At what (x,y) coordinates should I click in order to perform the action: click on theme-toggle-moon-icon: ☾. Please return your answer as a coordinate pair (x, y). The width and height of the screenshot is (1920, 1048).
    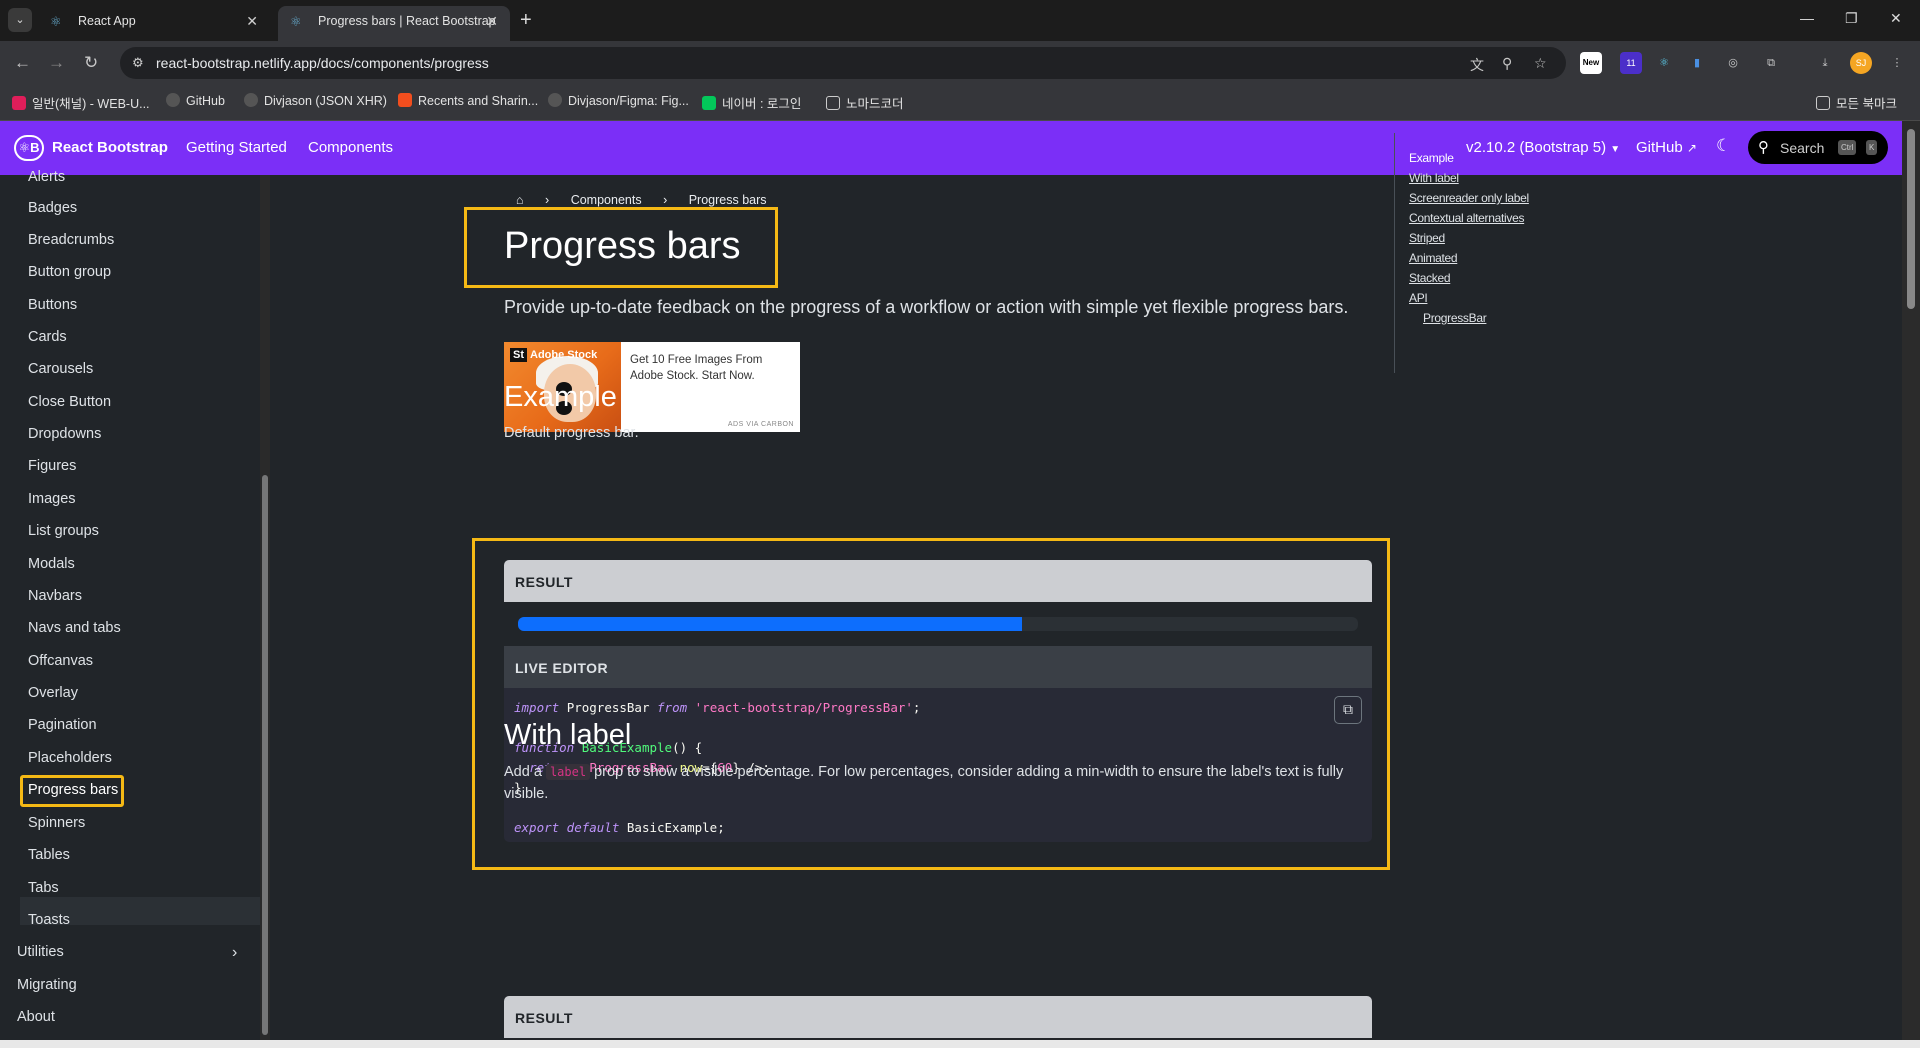
    Looking at the image, I should click on (1723, 146).